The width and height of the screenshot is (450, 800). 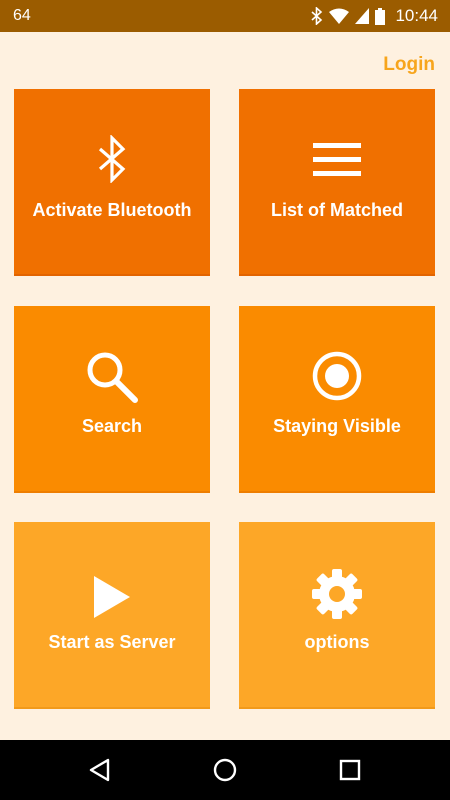 I want to click on home-icon, so click(x=225, y=770).